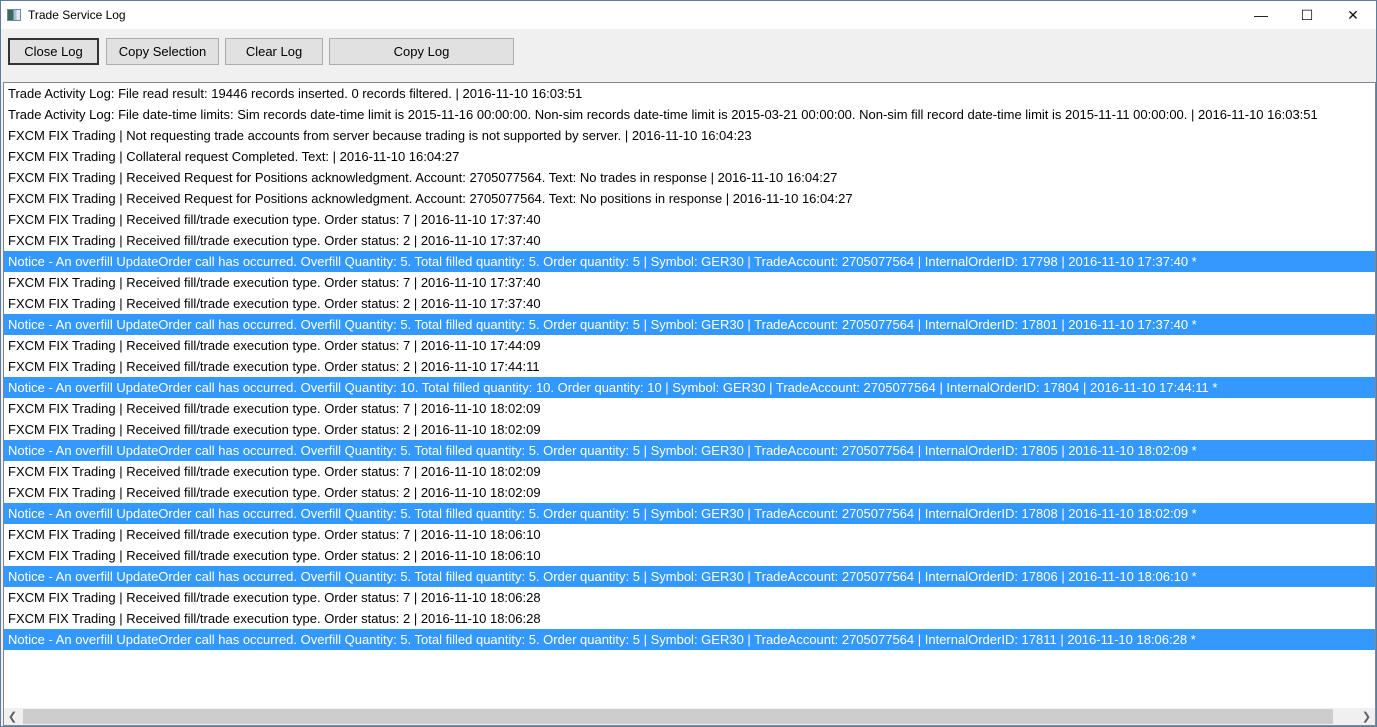 The width and height of the screenshot is (1377, 727). Describe the element at coordinates (14, 15) in the screenshot. I see `app-icon` at that location.